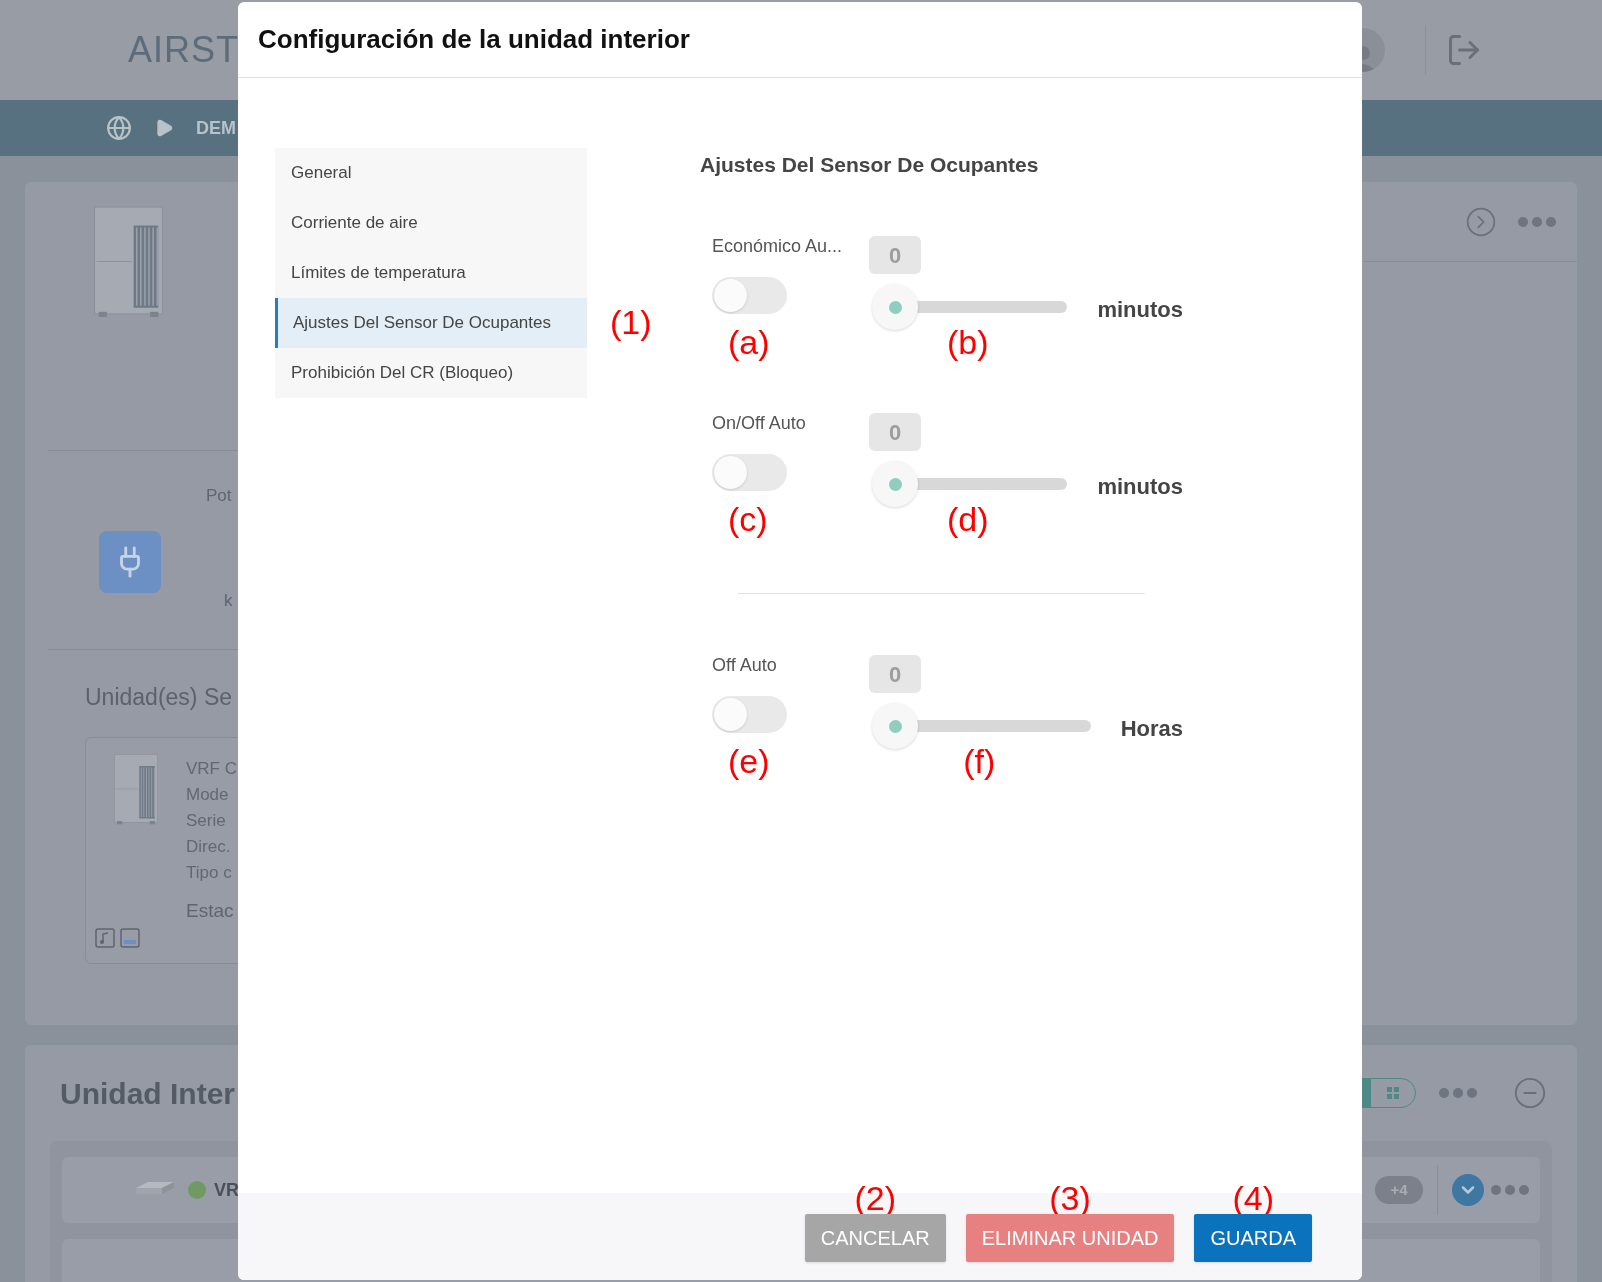  I want to click on menu-item: Límites de temperatura, so click(431, 273).